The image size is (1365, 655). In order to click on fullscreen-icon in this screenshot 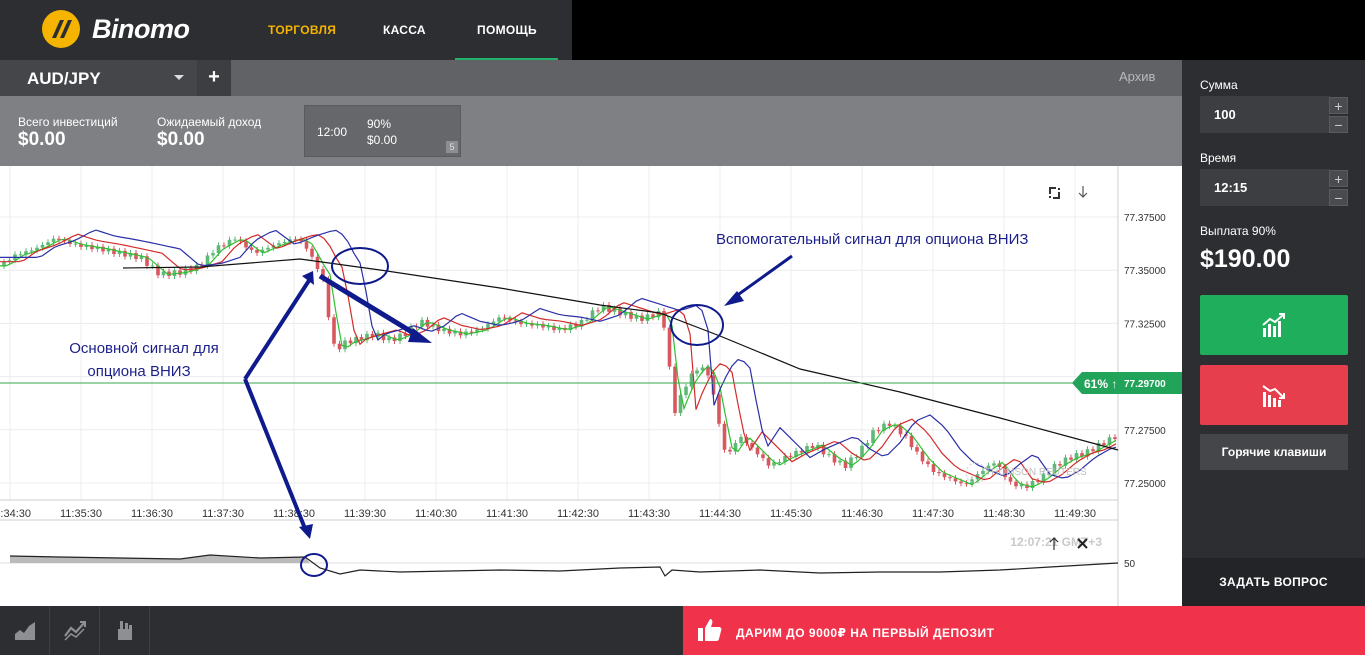, I will do `click(1054, 193)`.